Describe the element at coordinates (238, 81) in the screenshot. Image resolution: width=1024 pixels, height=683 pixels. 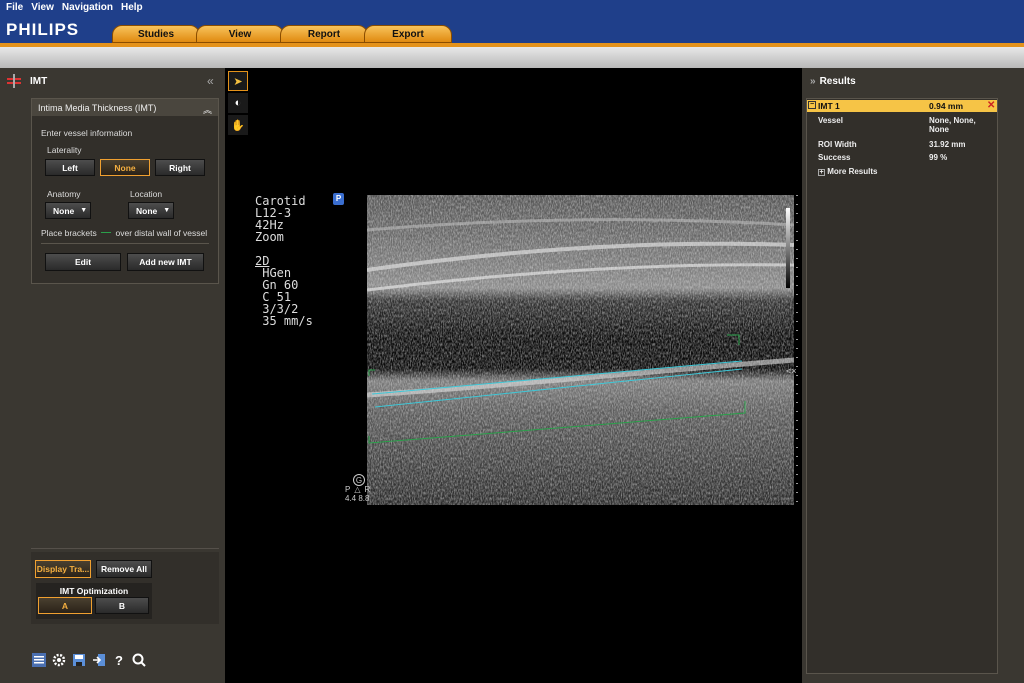
I see `pointer-tool-icon: ➤` at that location.